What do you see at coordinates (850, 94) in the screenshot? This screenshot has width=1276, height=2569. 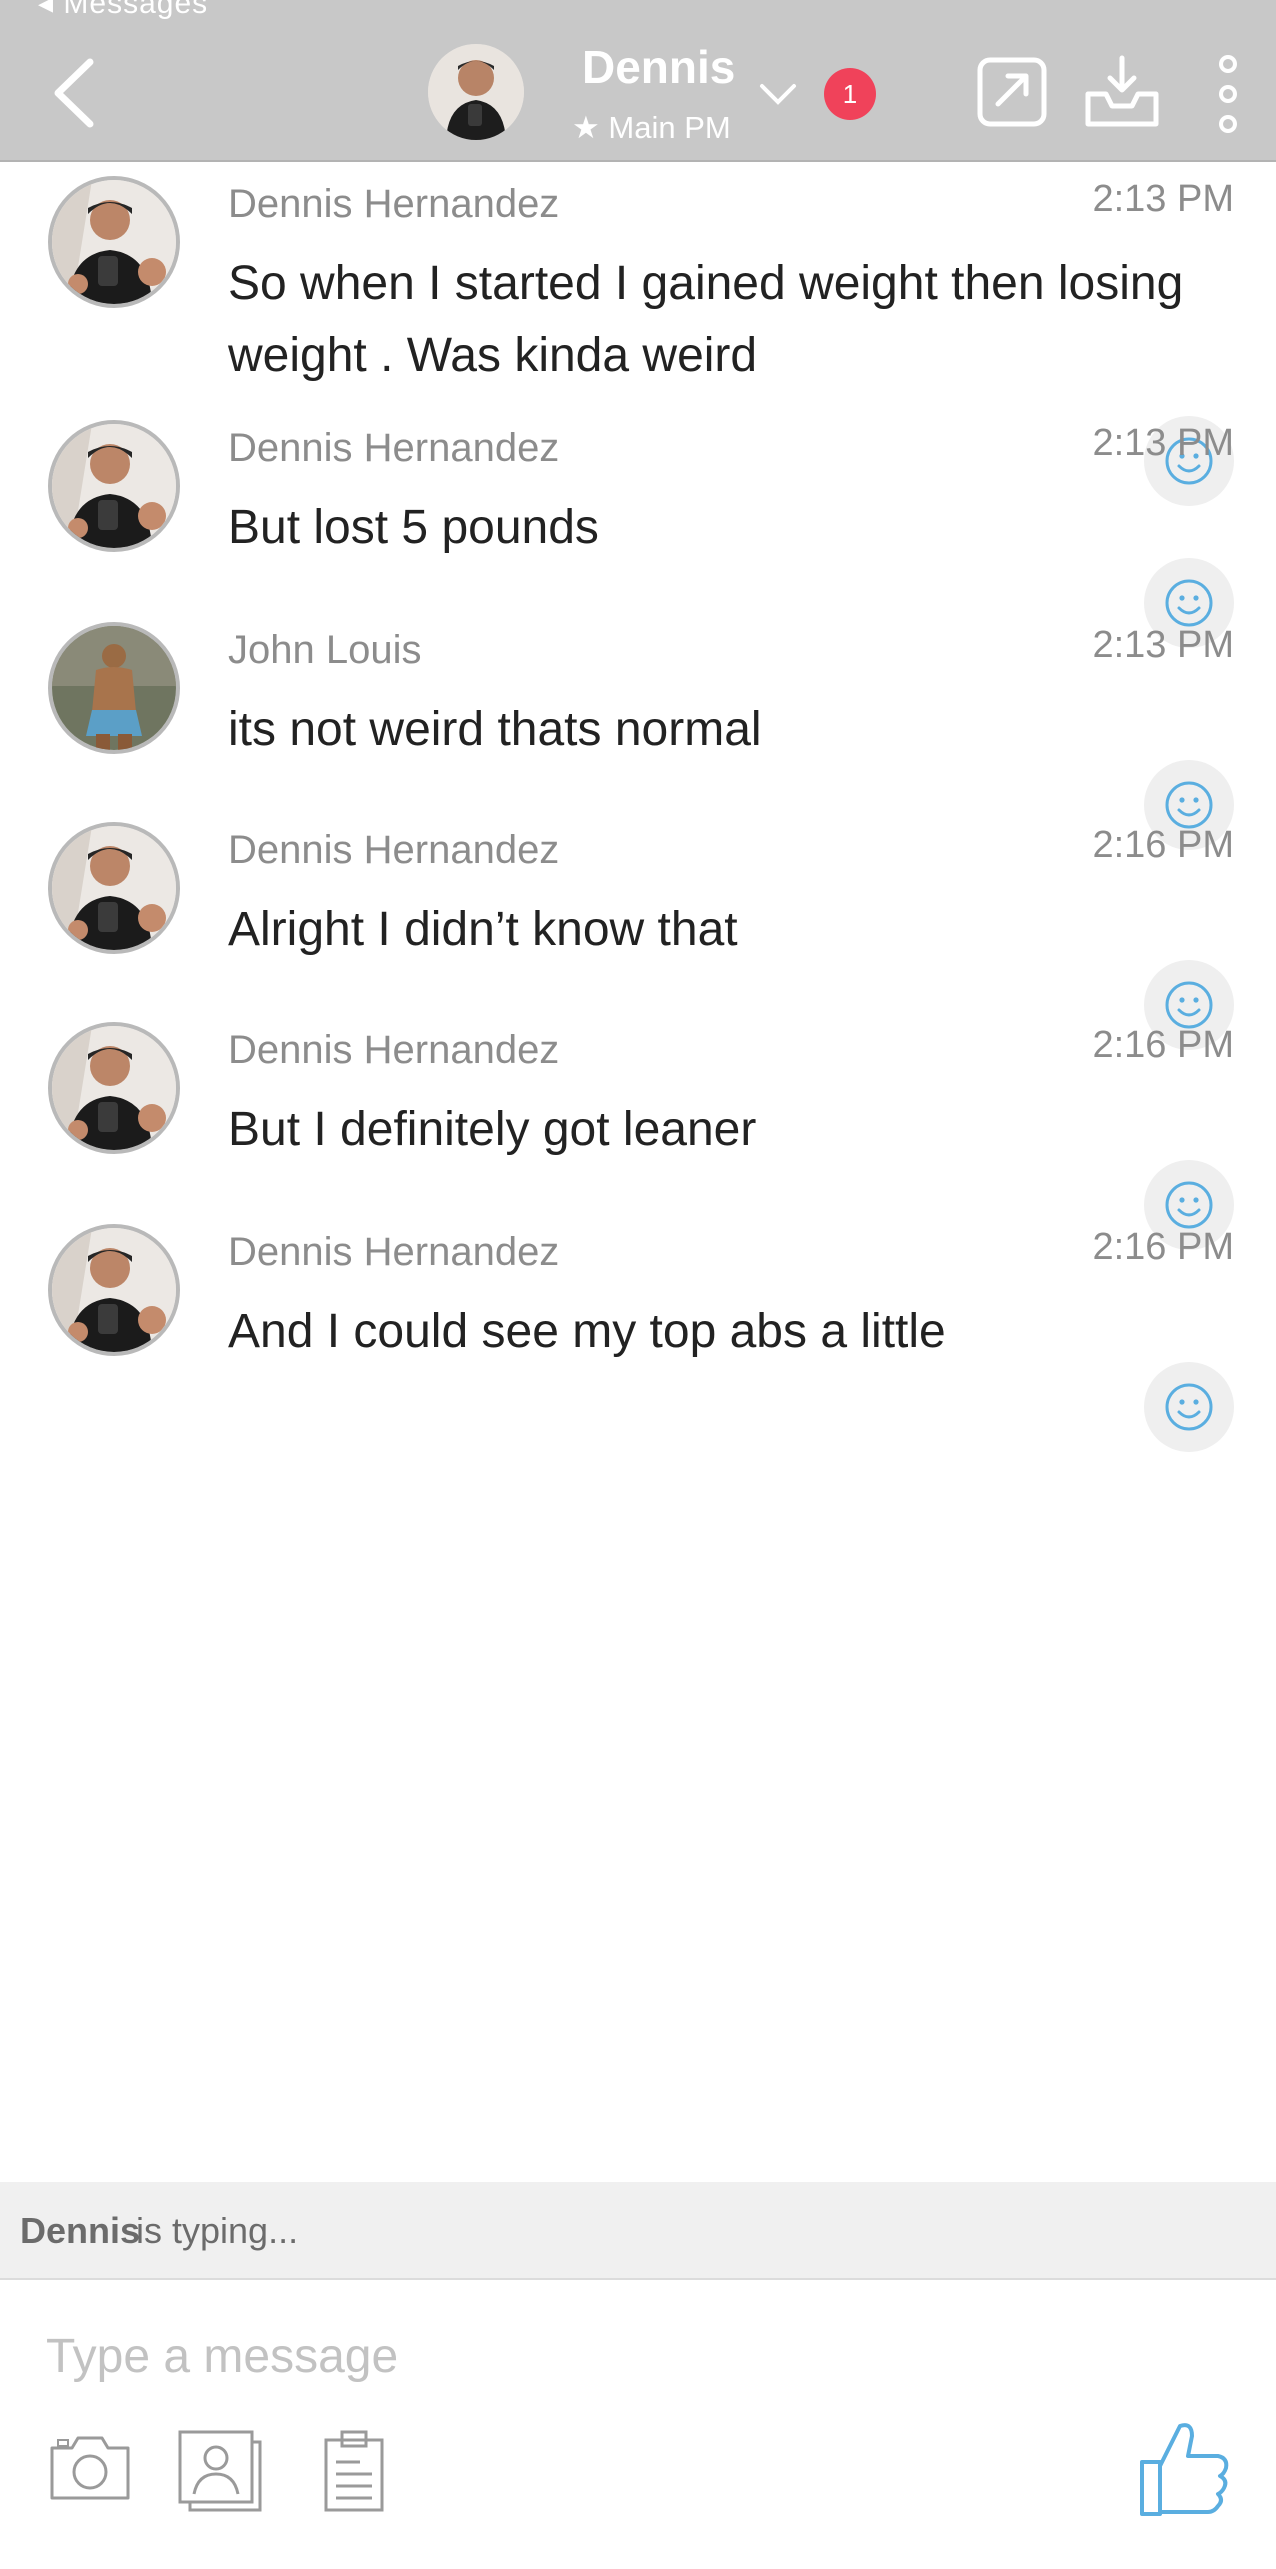 I see `notification-badge: 1` at bounding box center [850, 94].